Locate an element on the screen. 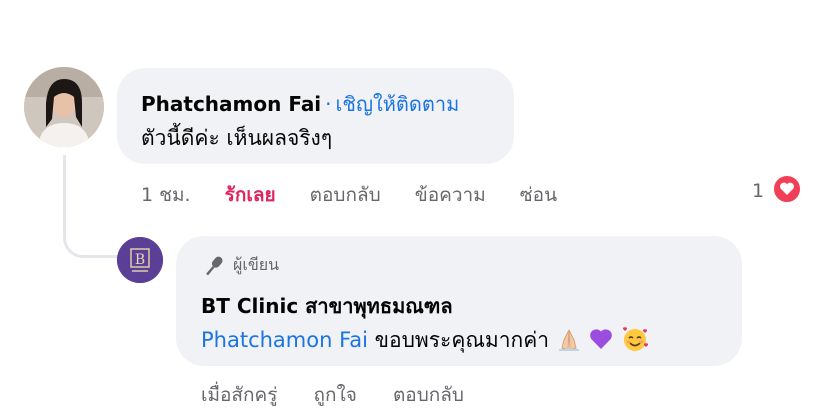 This screenshot has height=415, width=828. reply-actions: เมื่อสักครู่ ถูกใจ ตอบกลับ is located at coordinates (347, 395).